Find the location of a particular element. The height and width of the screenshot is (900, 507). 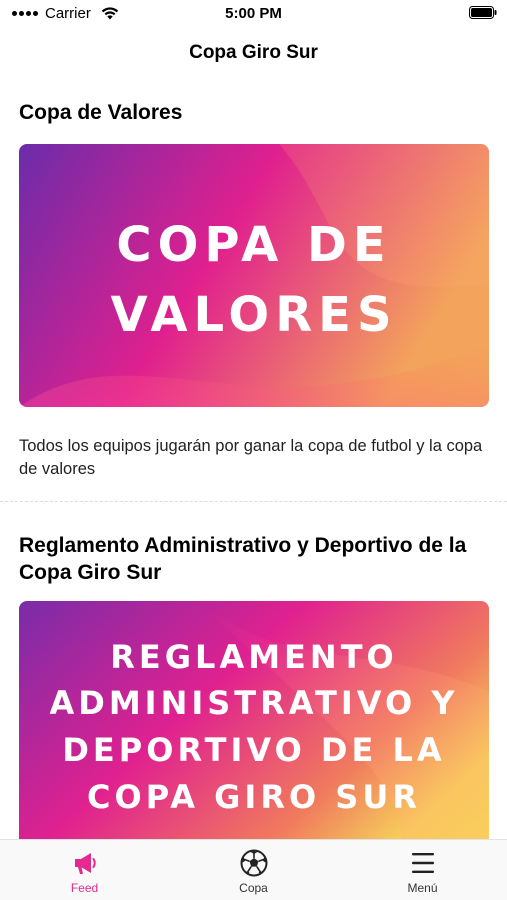

tab-feed: Feed is located at coordinates (84, 870).